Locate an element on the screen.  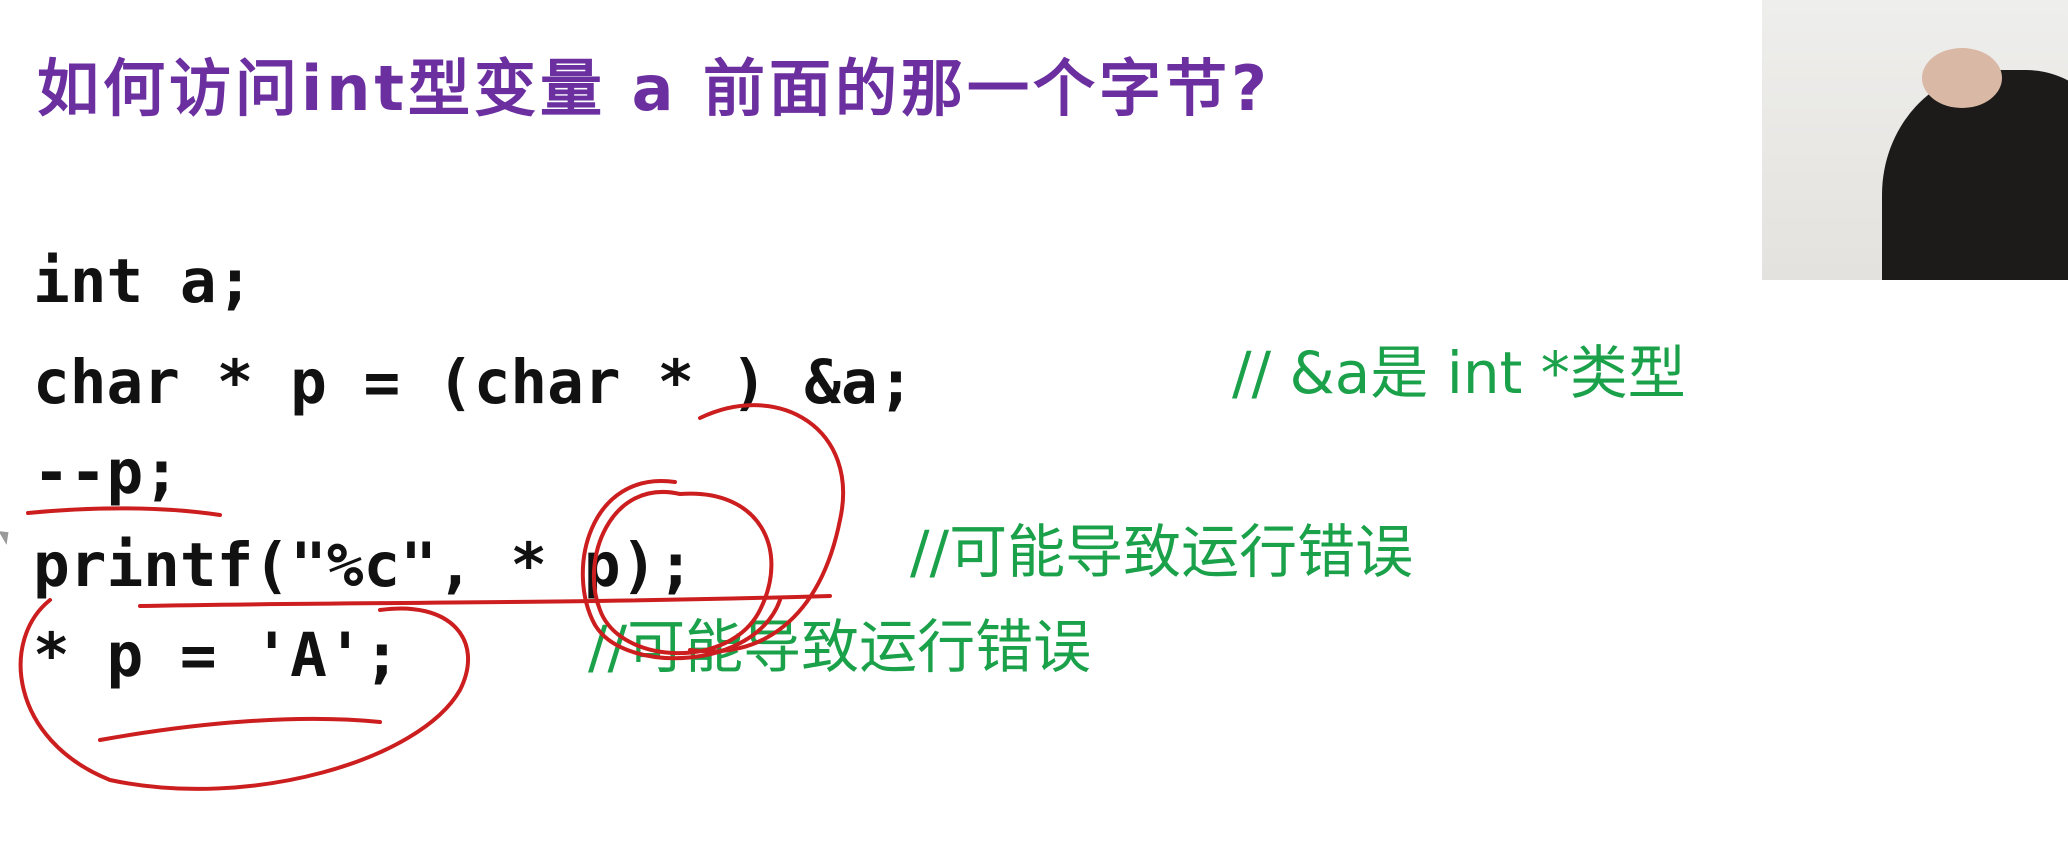
comment-pointer-type: // &a是 int *类型 is located at coordinates (1459, 373).